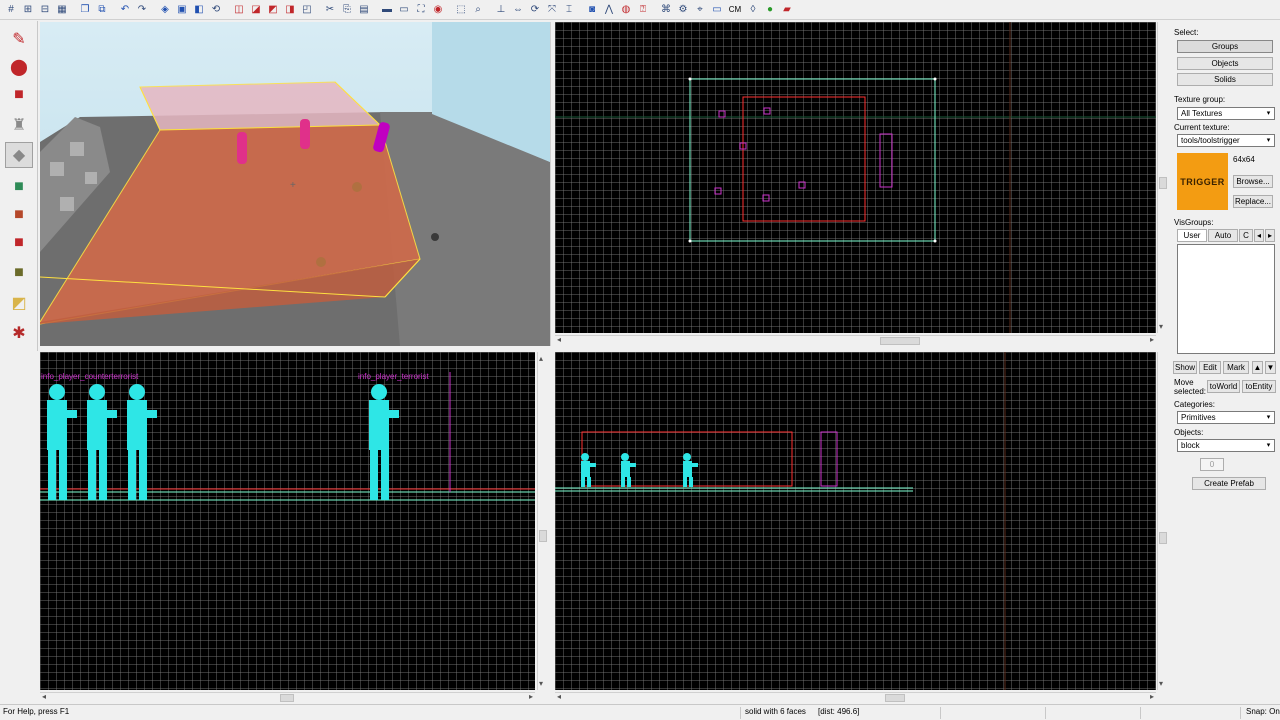 The image size is (1280, 720). I want to click on ungroup-icon: ⧉, so click(102, 10).